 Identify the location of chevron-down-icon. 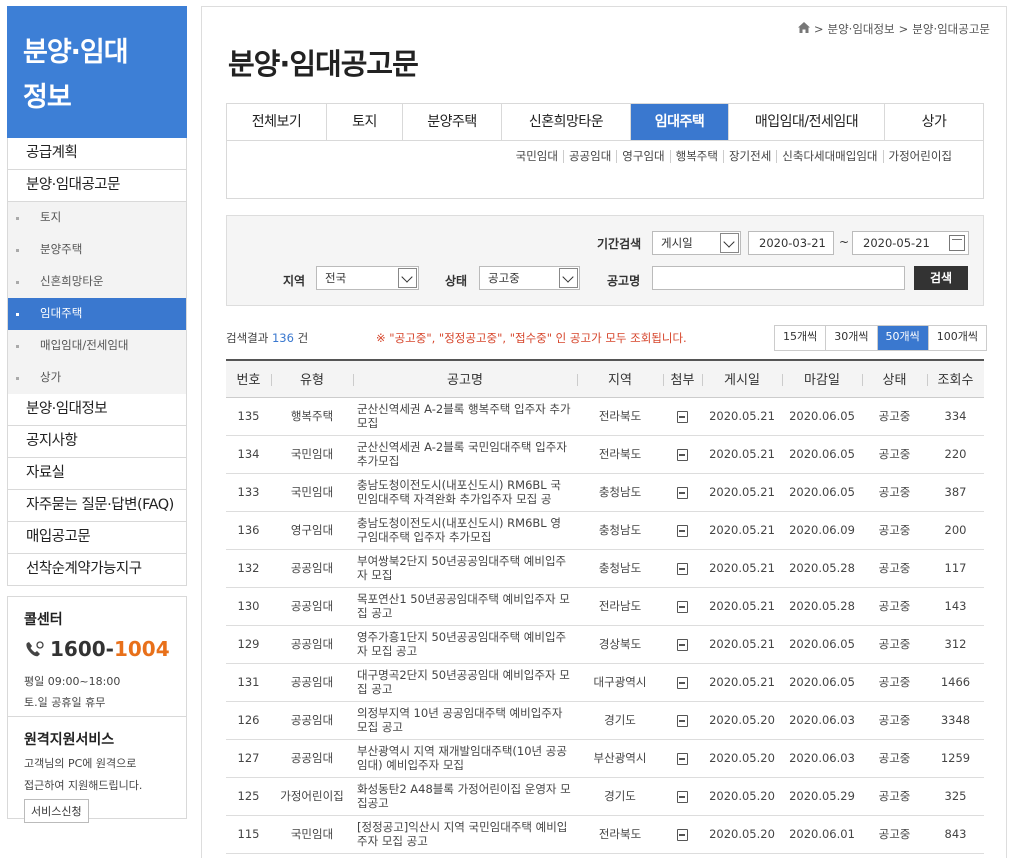
(407, 278).